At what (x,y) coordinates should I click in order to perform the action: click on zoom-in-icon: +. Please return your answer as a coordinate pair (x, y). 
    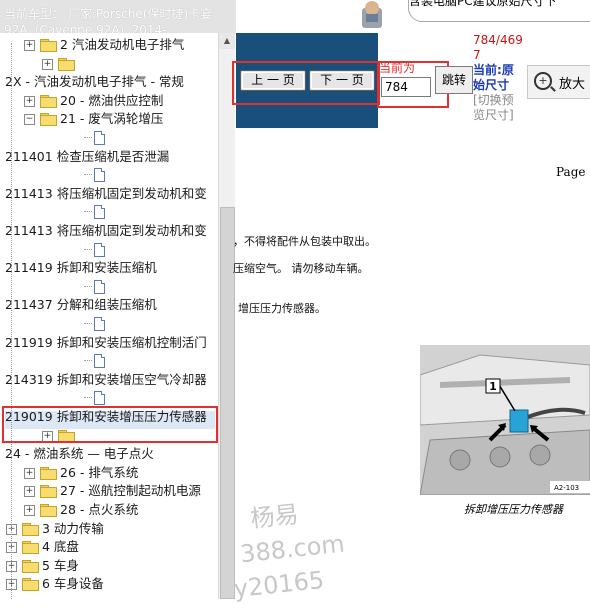
    Looking at the image, I should click on (543, 81).